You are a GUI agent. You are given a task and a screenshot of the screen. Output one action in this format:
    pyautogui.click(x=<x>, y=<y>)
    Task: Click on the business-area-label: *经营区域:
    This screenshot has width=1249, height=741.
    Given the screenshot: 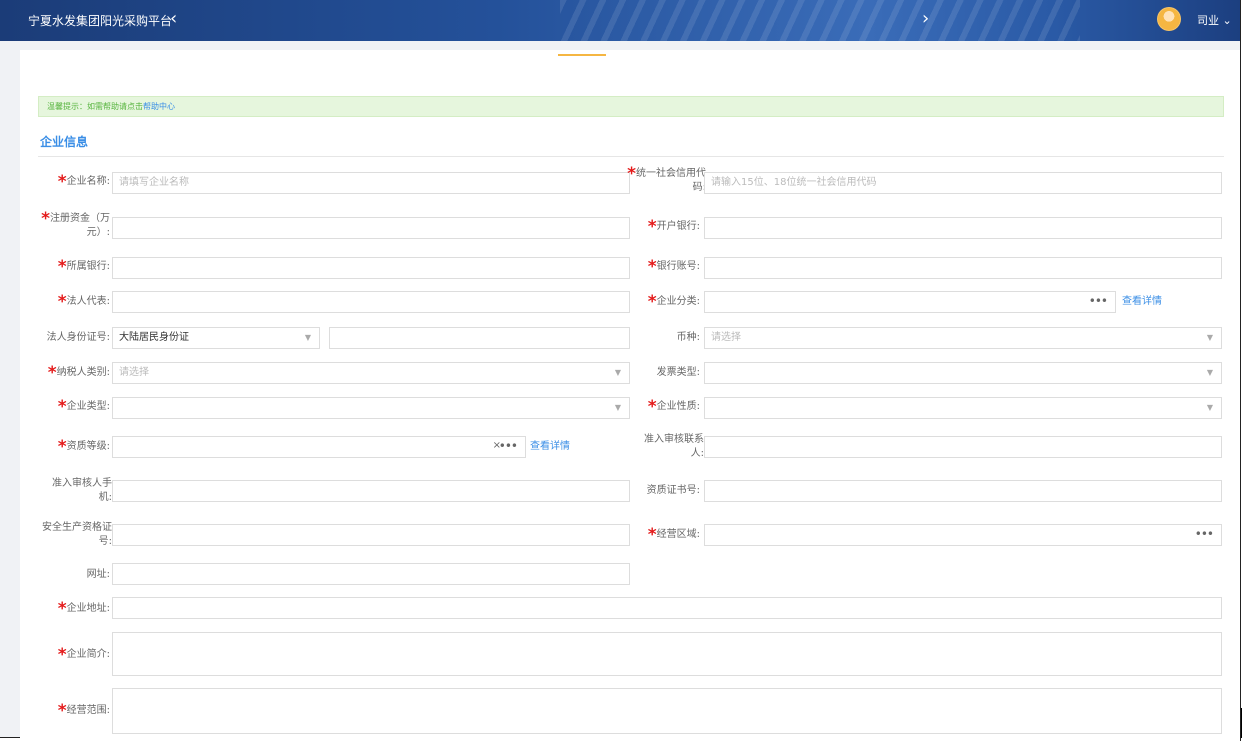 What is the action you would take?
    pyautogui.click(x=673, y=535)
    